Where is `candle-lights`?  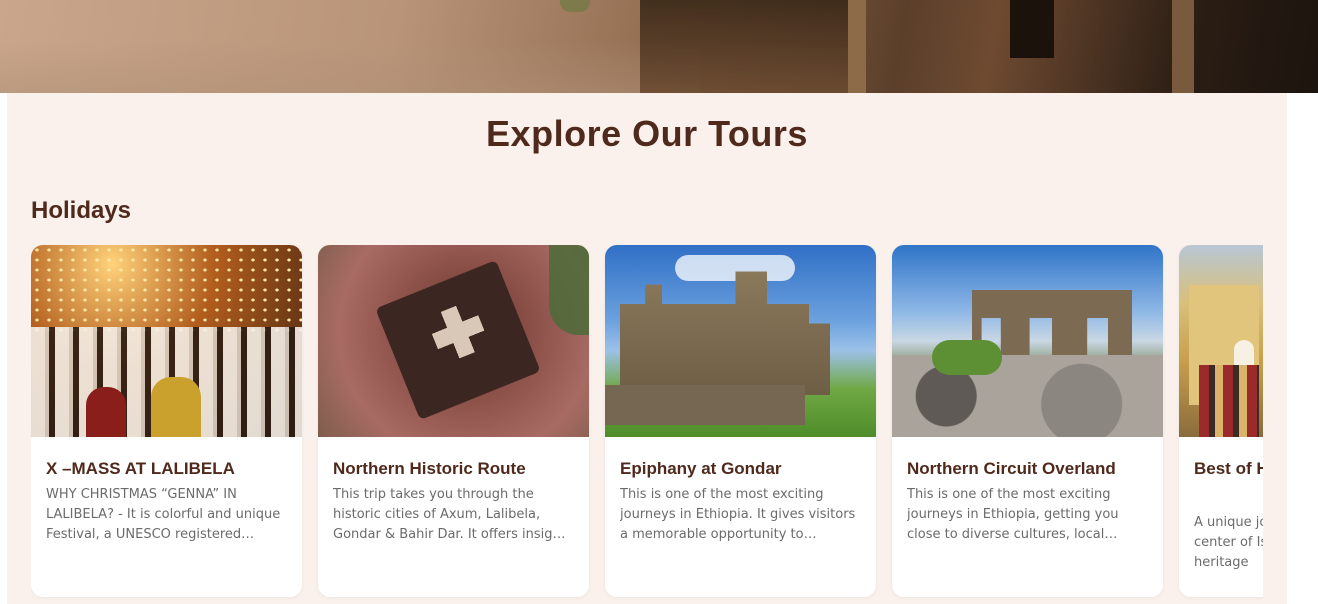 candle-lights is located at coordinates (166, 290).